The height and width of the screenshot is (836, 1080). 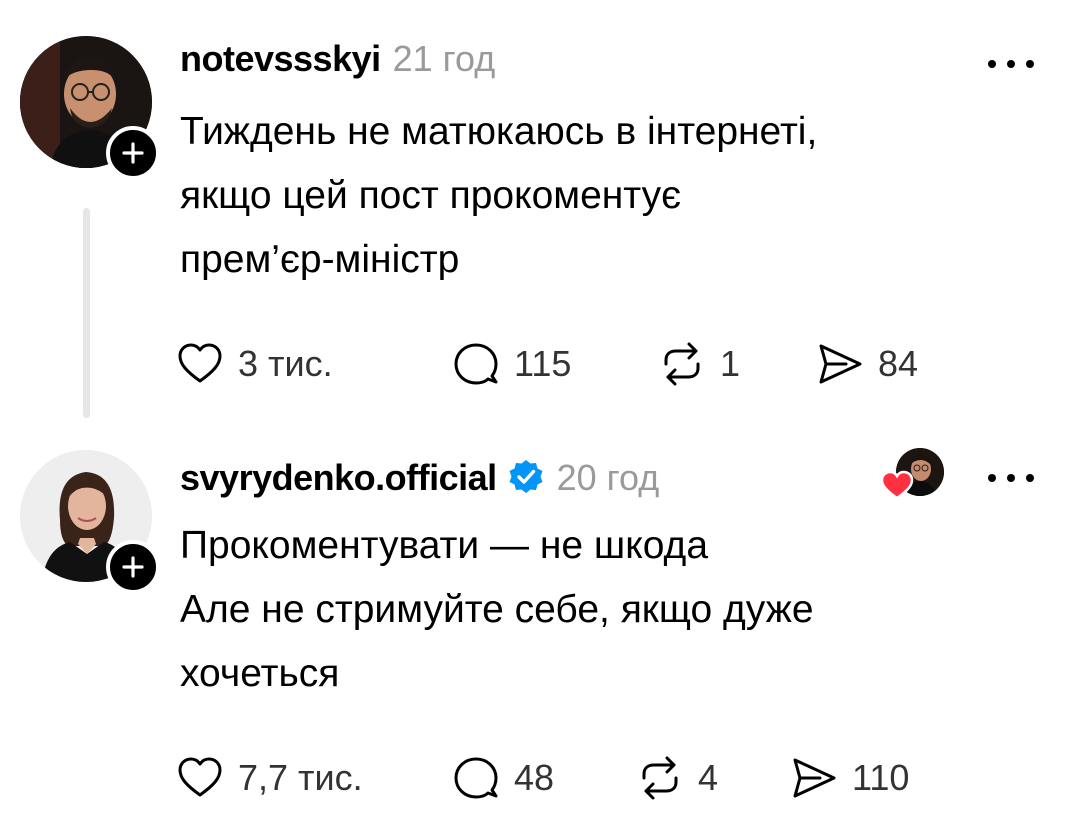 I want to click on comment-button: 115, so click(x=511, y=364).